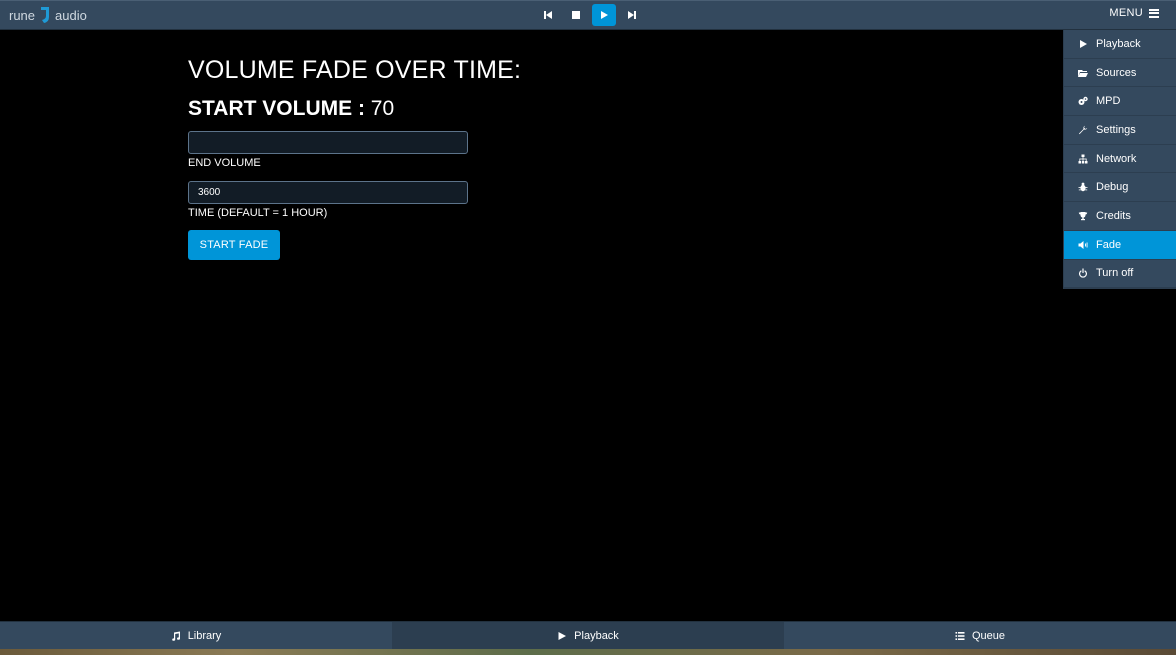  Describe the element at coordinates (1083, 73) in the screenshot. I see `folder-open-icon` at that location.